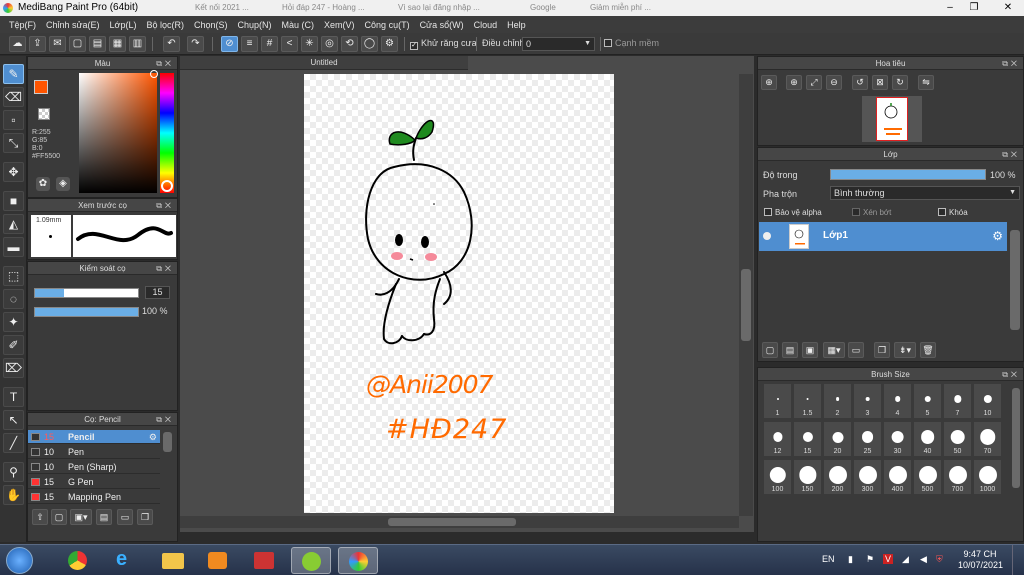  What do you see at coordinates (927, 401) in the screenshot?
I see `brush-size-option: 5` at bounding box center [927, 401].